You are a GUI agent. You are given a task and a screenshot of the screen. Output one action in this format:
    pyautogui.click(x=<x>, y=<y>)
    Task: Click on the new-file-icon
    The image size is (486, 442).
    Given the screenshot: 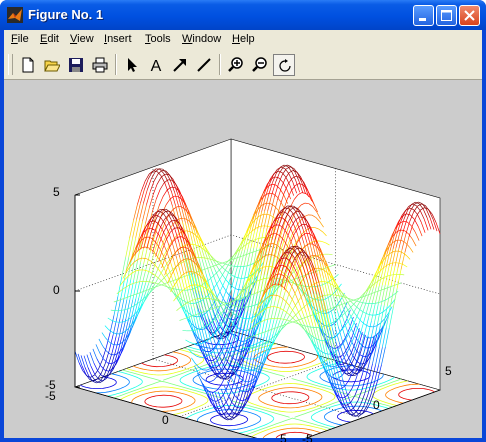 What is the action you would take?
    pyautogui.click(x=28, y=65)
    